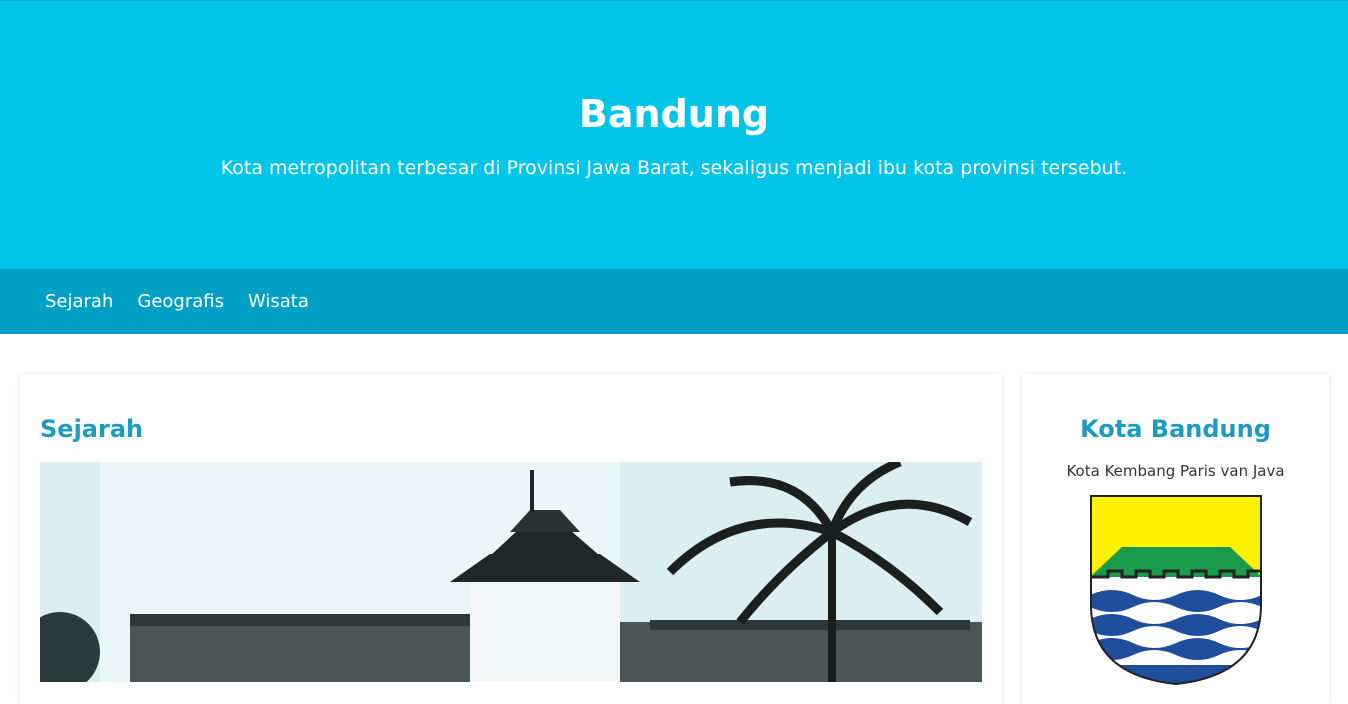 This screenshot has width=1348, height=704. I want to click on nav-item-wisata: Wisata, so click(278, 301).